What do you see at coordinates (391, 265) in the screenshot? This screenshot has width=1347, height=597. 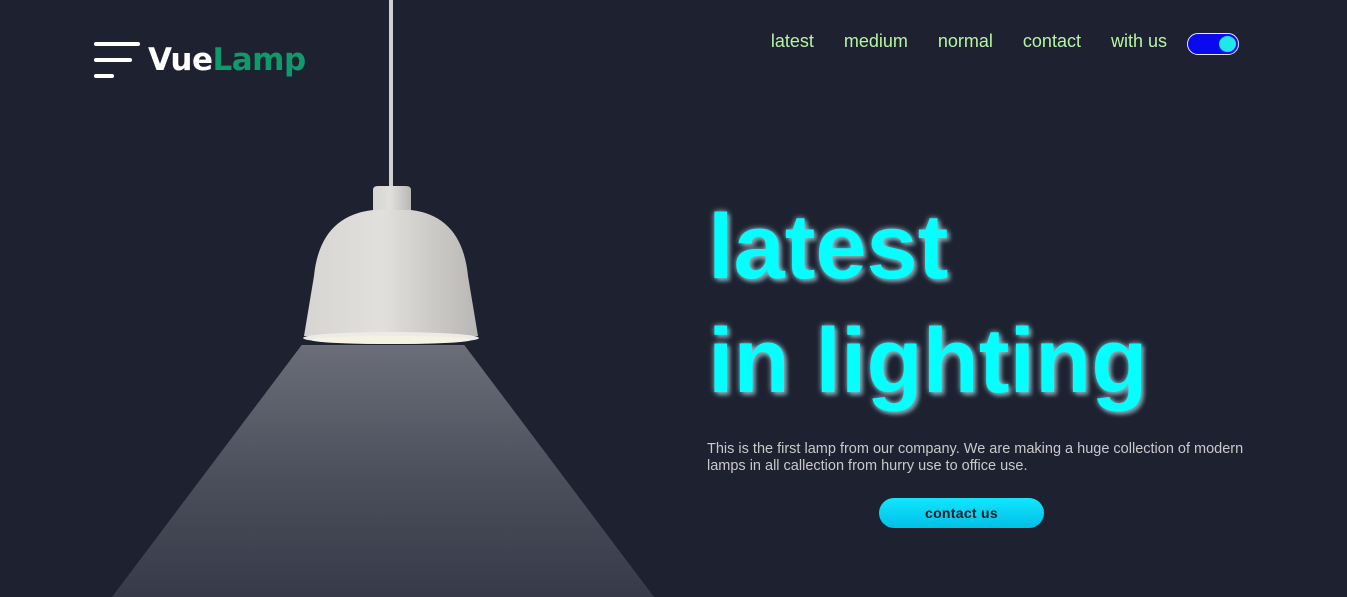 I see `pendant-lamp-image` at bounding box center [391, 265].